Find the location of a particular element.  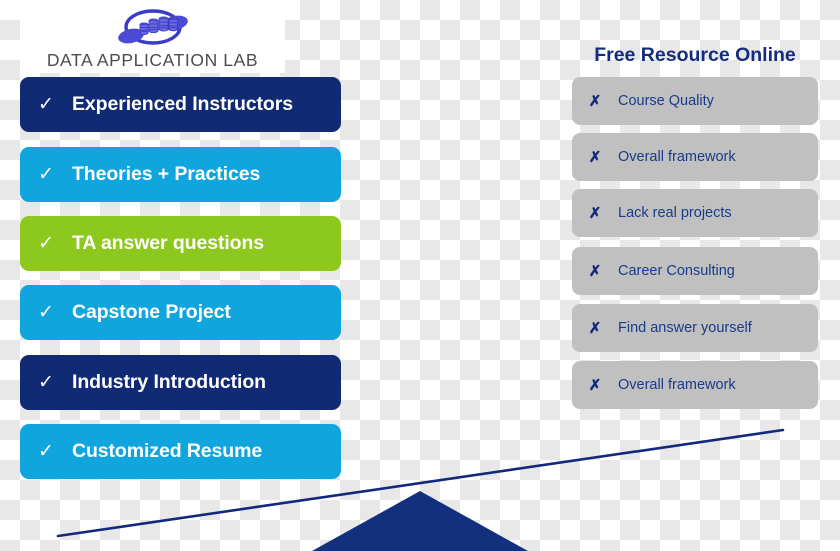

benefit-pill-ta-answer-questions: ✓ TA answer questions is located at coordinates (180, 243).